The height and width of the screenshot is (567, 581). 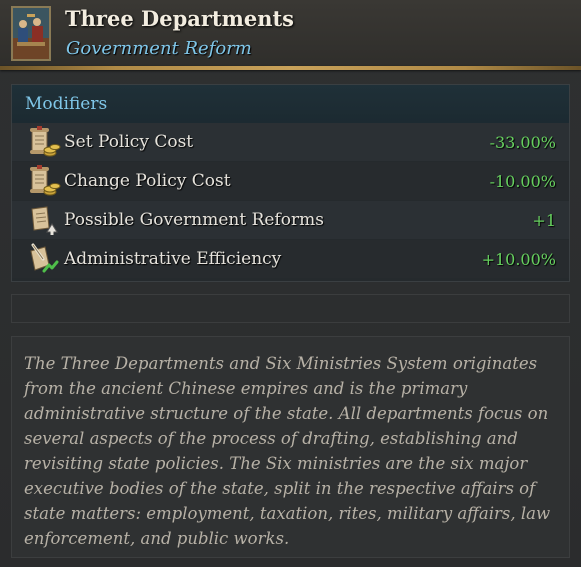 I want to click on header-divider, so click(x=290, y=68).